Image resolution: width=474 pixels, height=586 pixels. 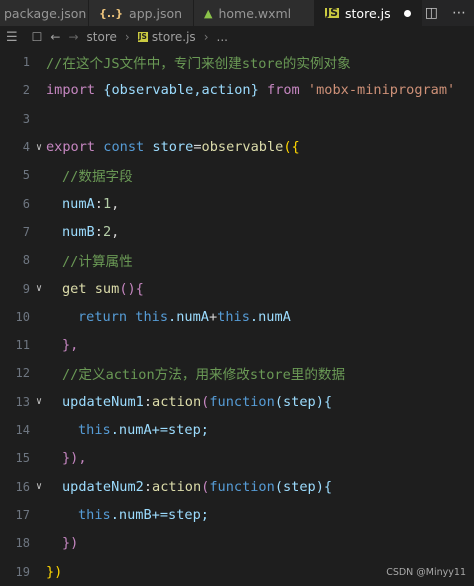 What do you see at coordinates (26, 90) in the screenshot?
I see `line-number: 2` at bounding box center [26, 90].